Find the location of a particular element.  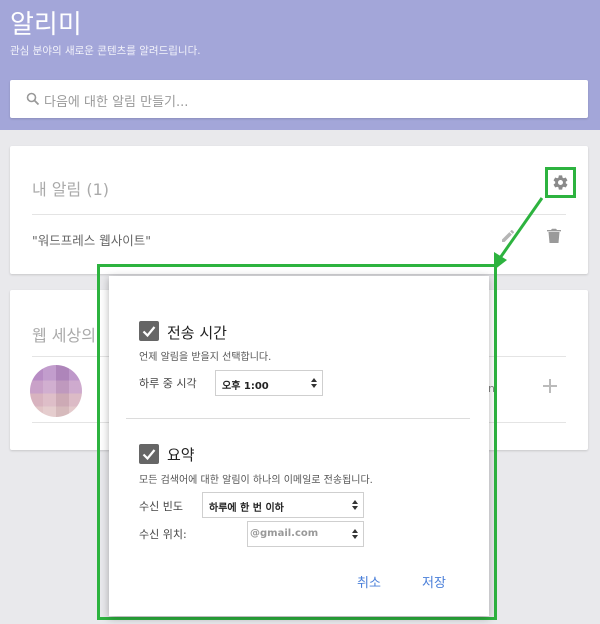

time-of-day-value: 오후 1:00 is located at coordinates (245, 386).